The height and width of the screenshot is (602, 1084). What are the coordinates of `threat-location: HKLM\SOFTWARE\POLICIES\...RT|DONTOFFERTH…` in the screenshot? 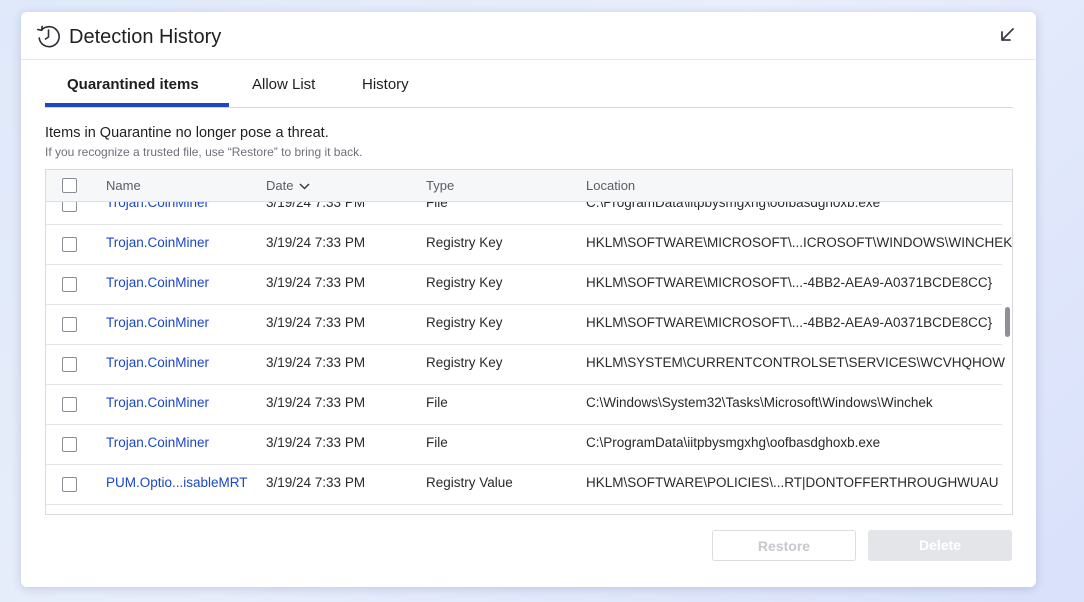 It's located at (792, 482).